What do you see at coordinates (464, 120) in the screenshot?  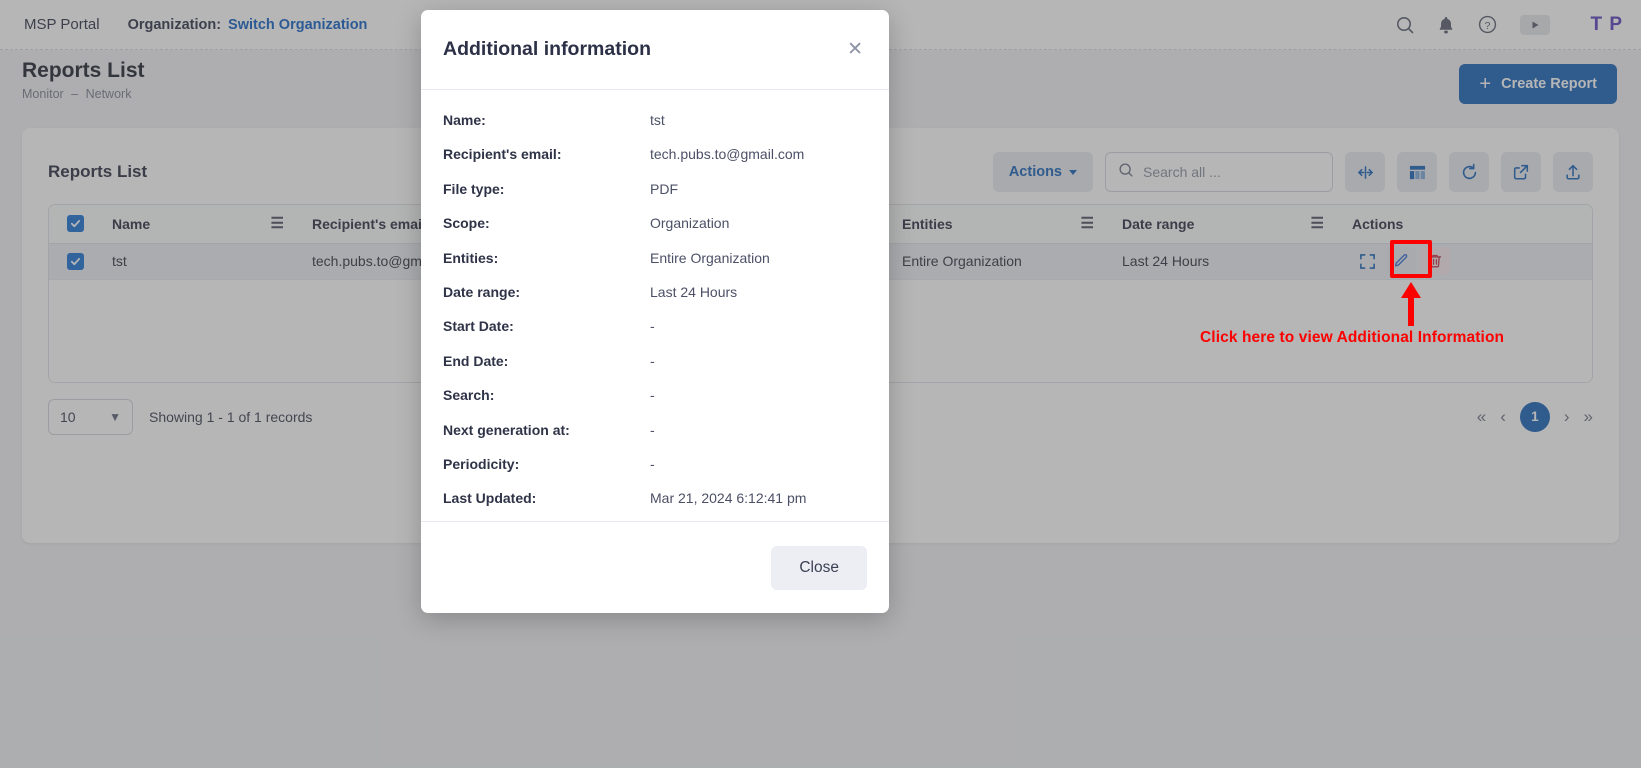 I see `info-label: Name:` at bounding box center [464, 120].